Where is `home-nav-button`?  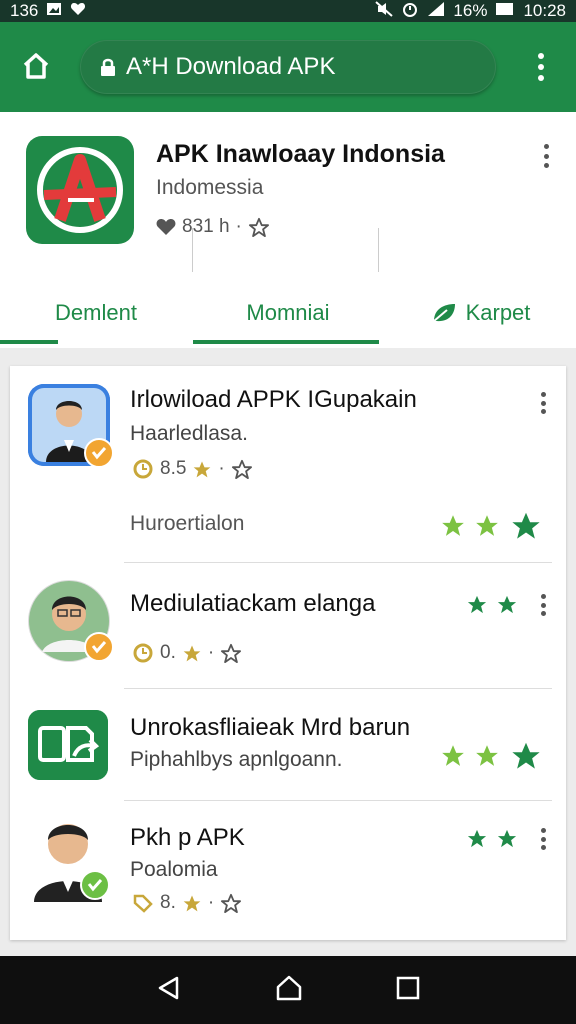 home-nav-button is located at coordinates (289, 990).